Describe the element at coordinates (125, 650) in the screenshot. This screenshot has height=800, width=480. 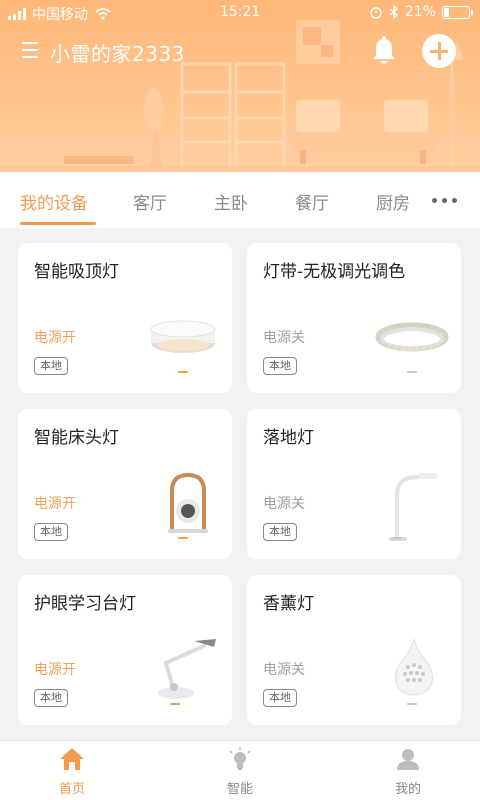
I see `device-card-desk-lamp: 护眼学习台灯 电源开 本地` at that location.